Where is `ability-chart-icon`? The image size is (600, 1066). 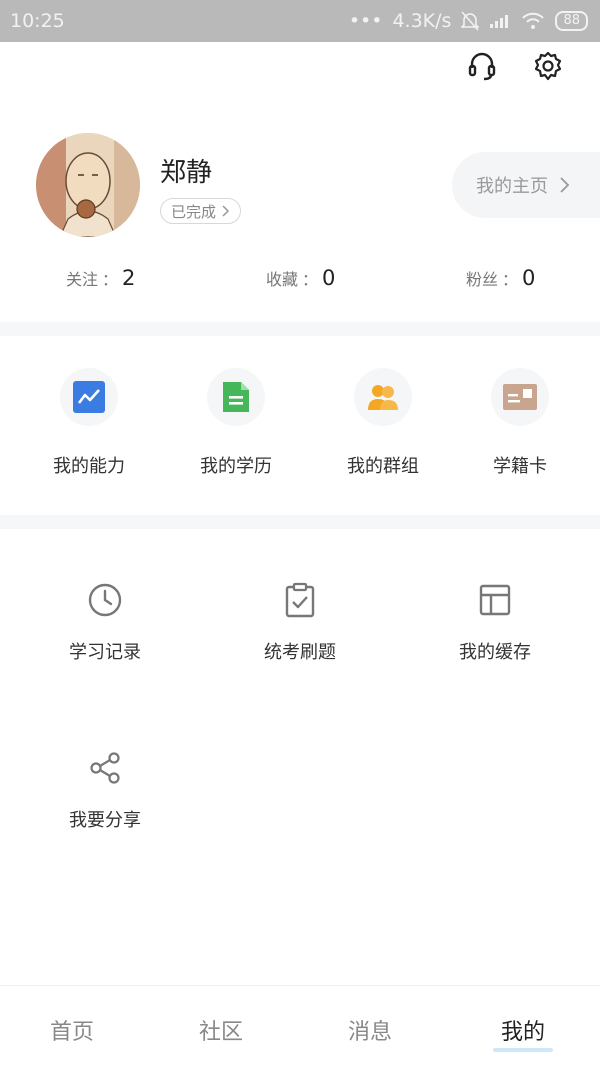 ability-chart-icon is located at coordinates (89, 397).